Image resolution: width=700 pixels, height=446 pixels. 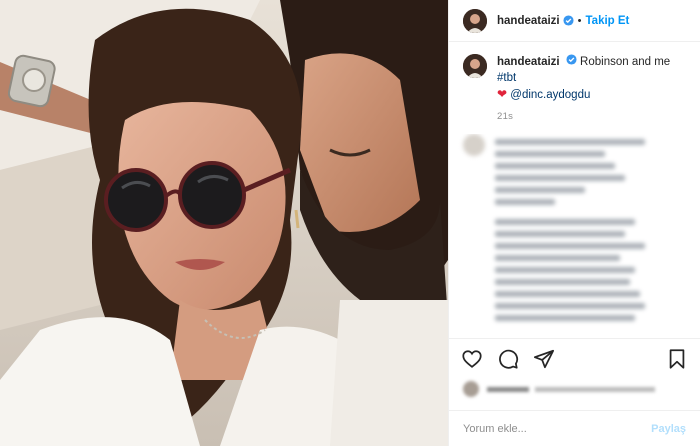 I want to click on post-header: handeataizi • Takip Et, so click(x=574, y=21).